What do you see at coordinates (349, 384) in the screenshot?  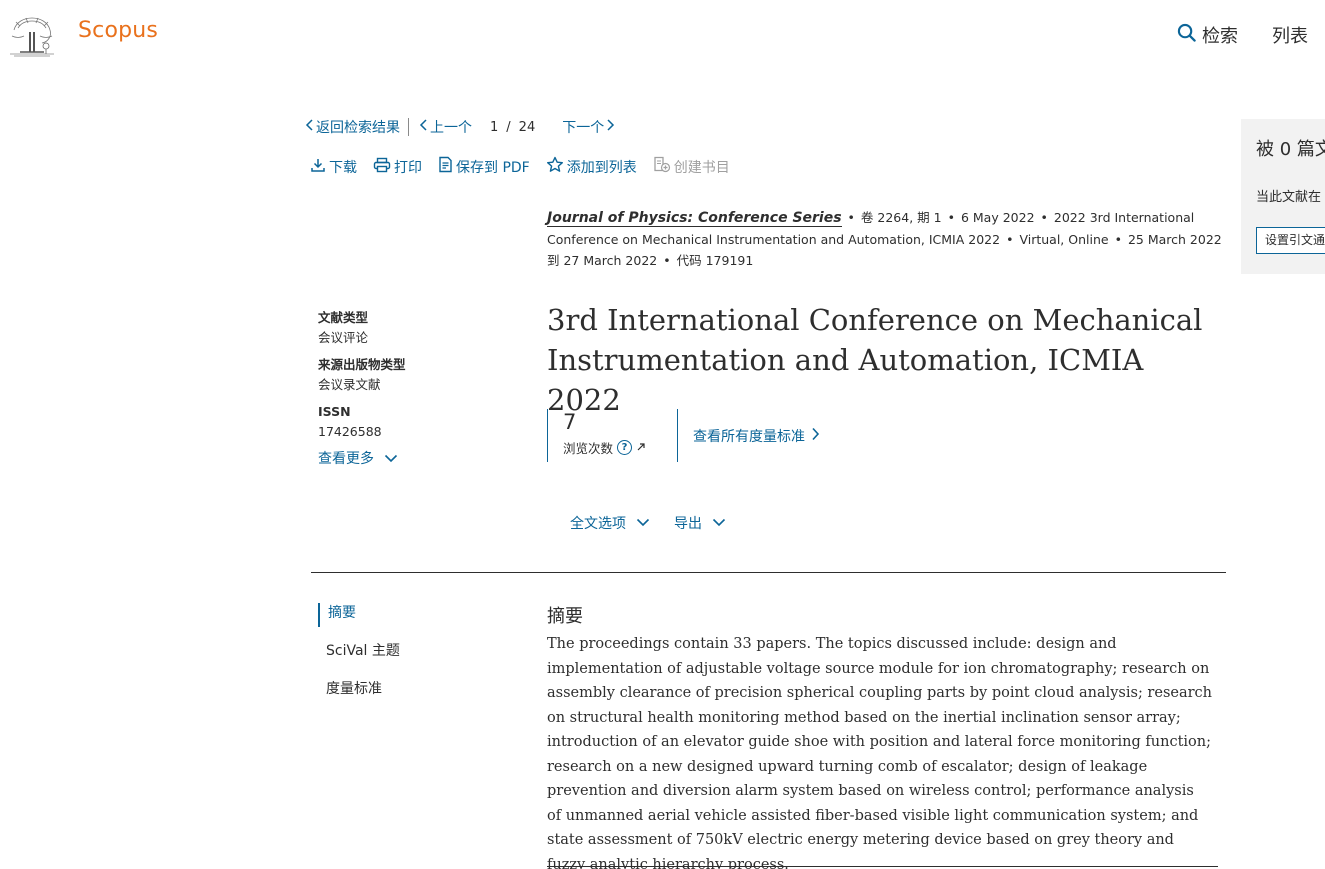 I see `source-type-value: 会议录文献` at bounding box center [349, 384].